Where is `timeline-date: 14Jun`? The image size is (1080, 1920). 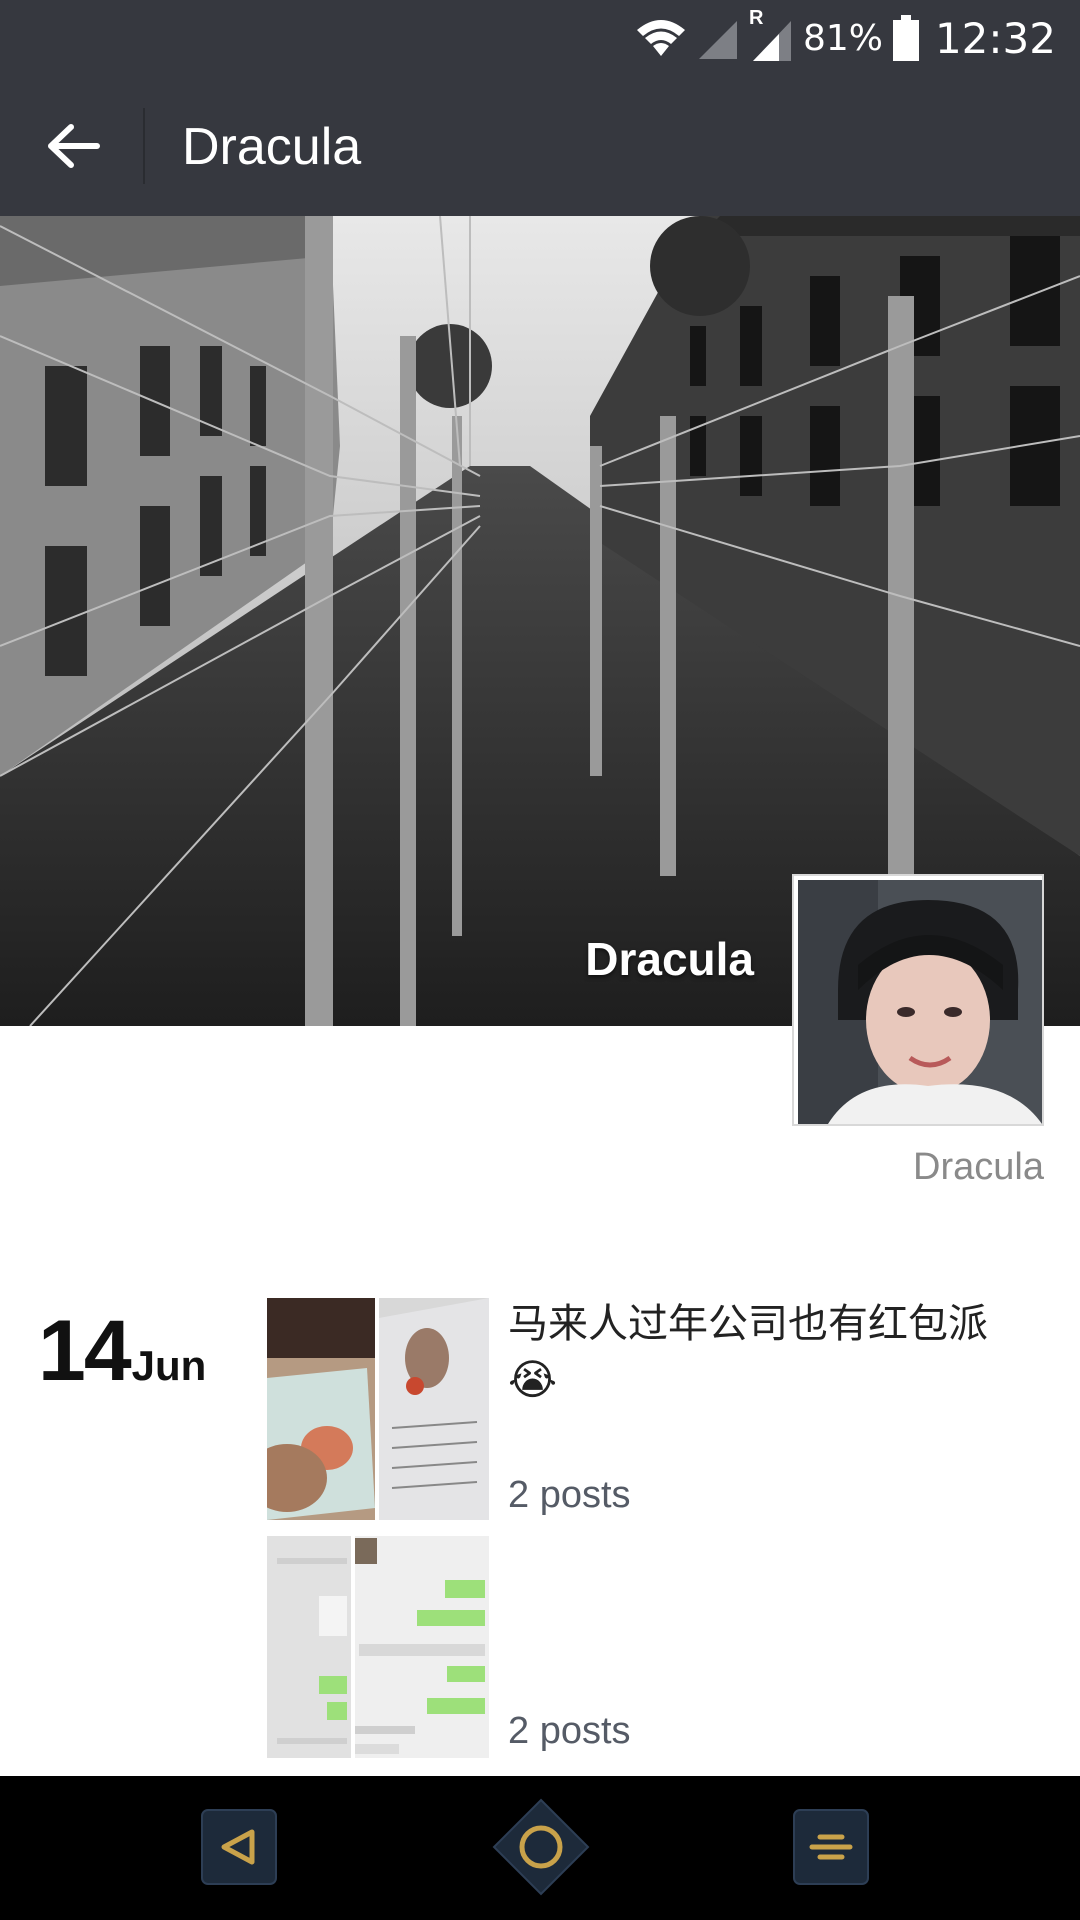 timeline-date: 14Jun is located at coordinates (122, 1351).